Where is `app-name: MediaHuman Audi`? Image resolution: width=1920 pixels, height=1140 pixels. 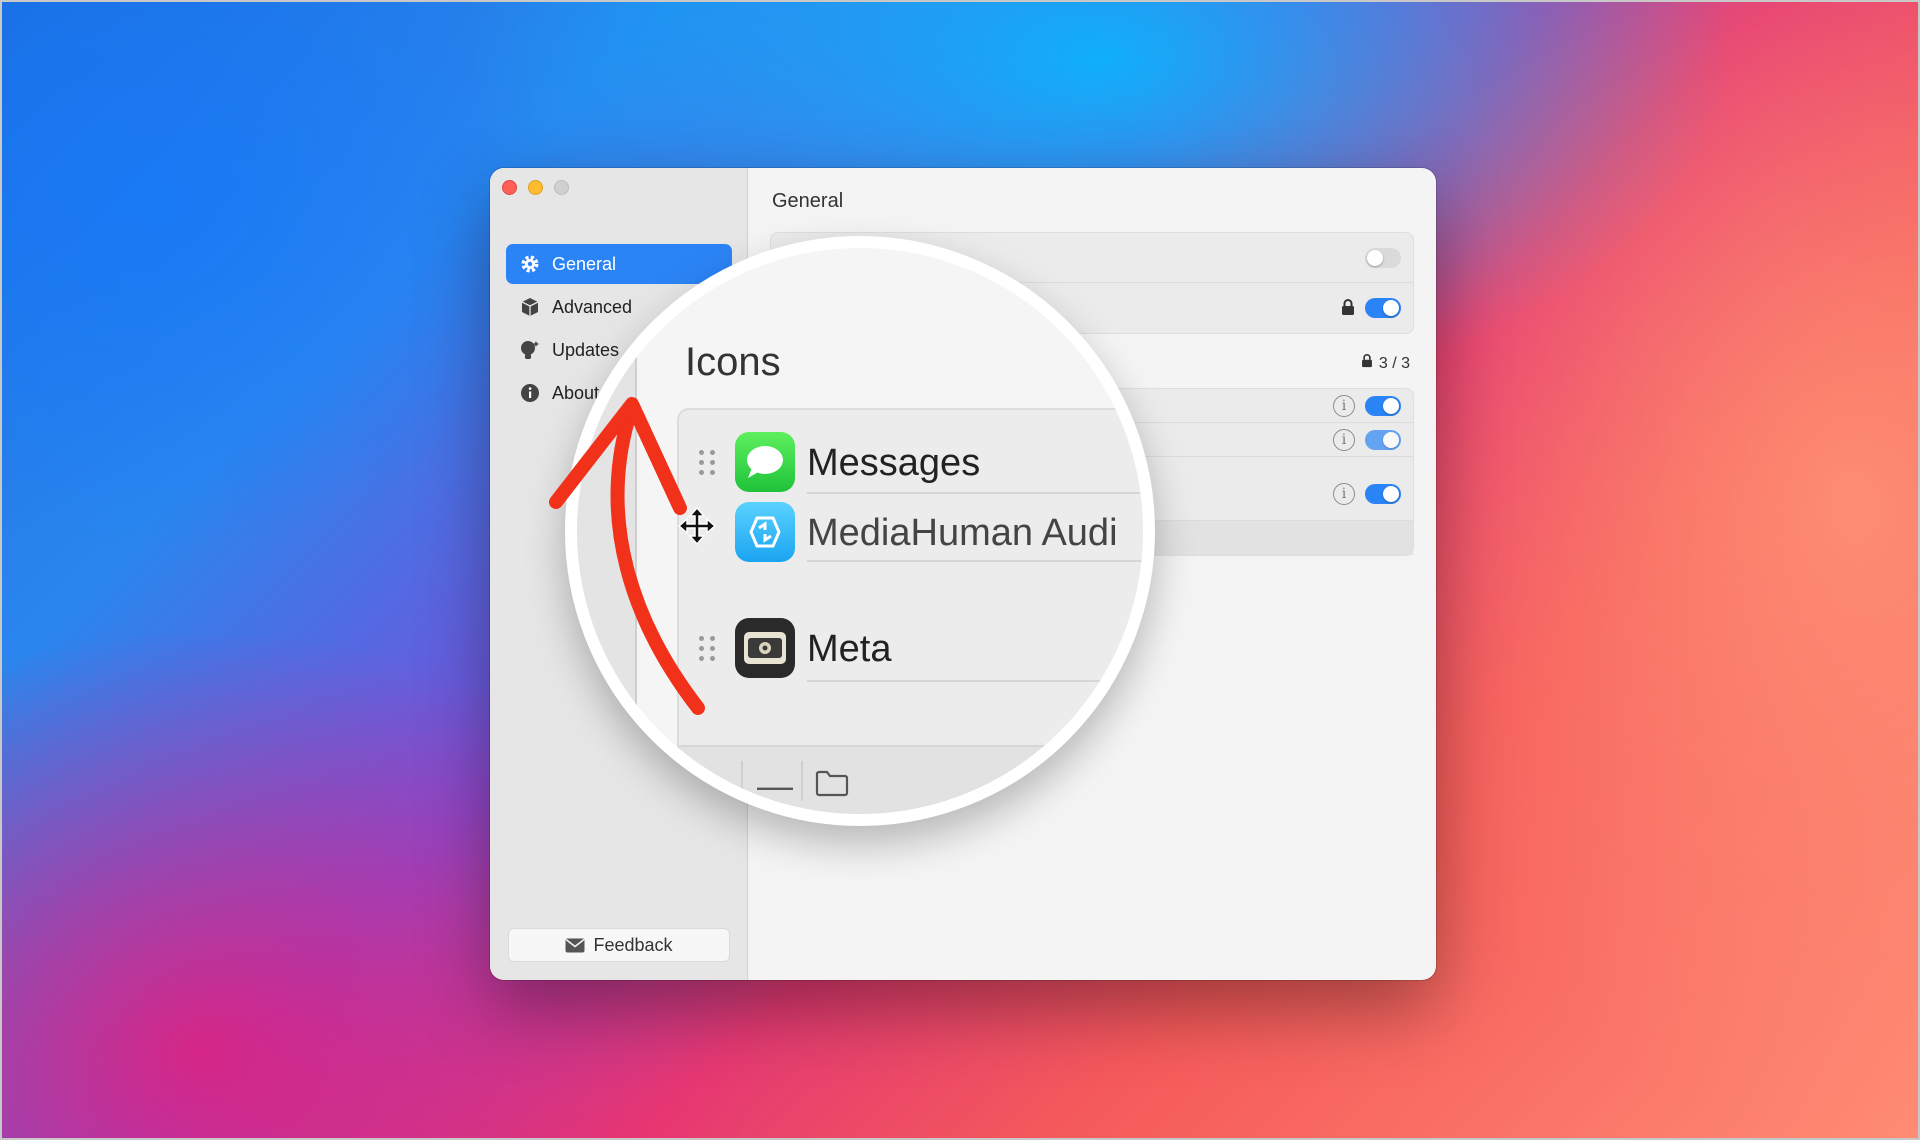
app-name: MediaHuman Audi is located at coordinates (962, 533).